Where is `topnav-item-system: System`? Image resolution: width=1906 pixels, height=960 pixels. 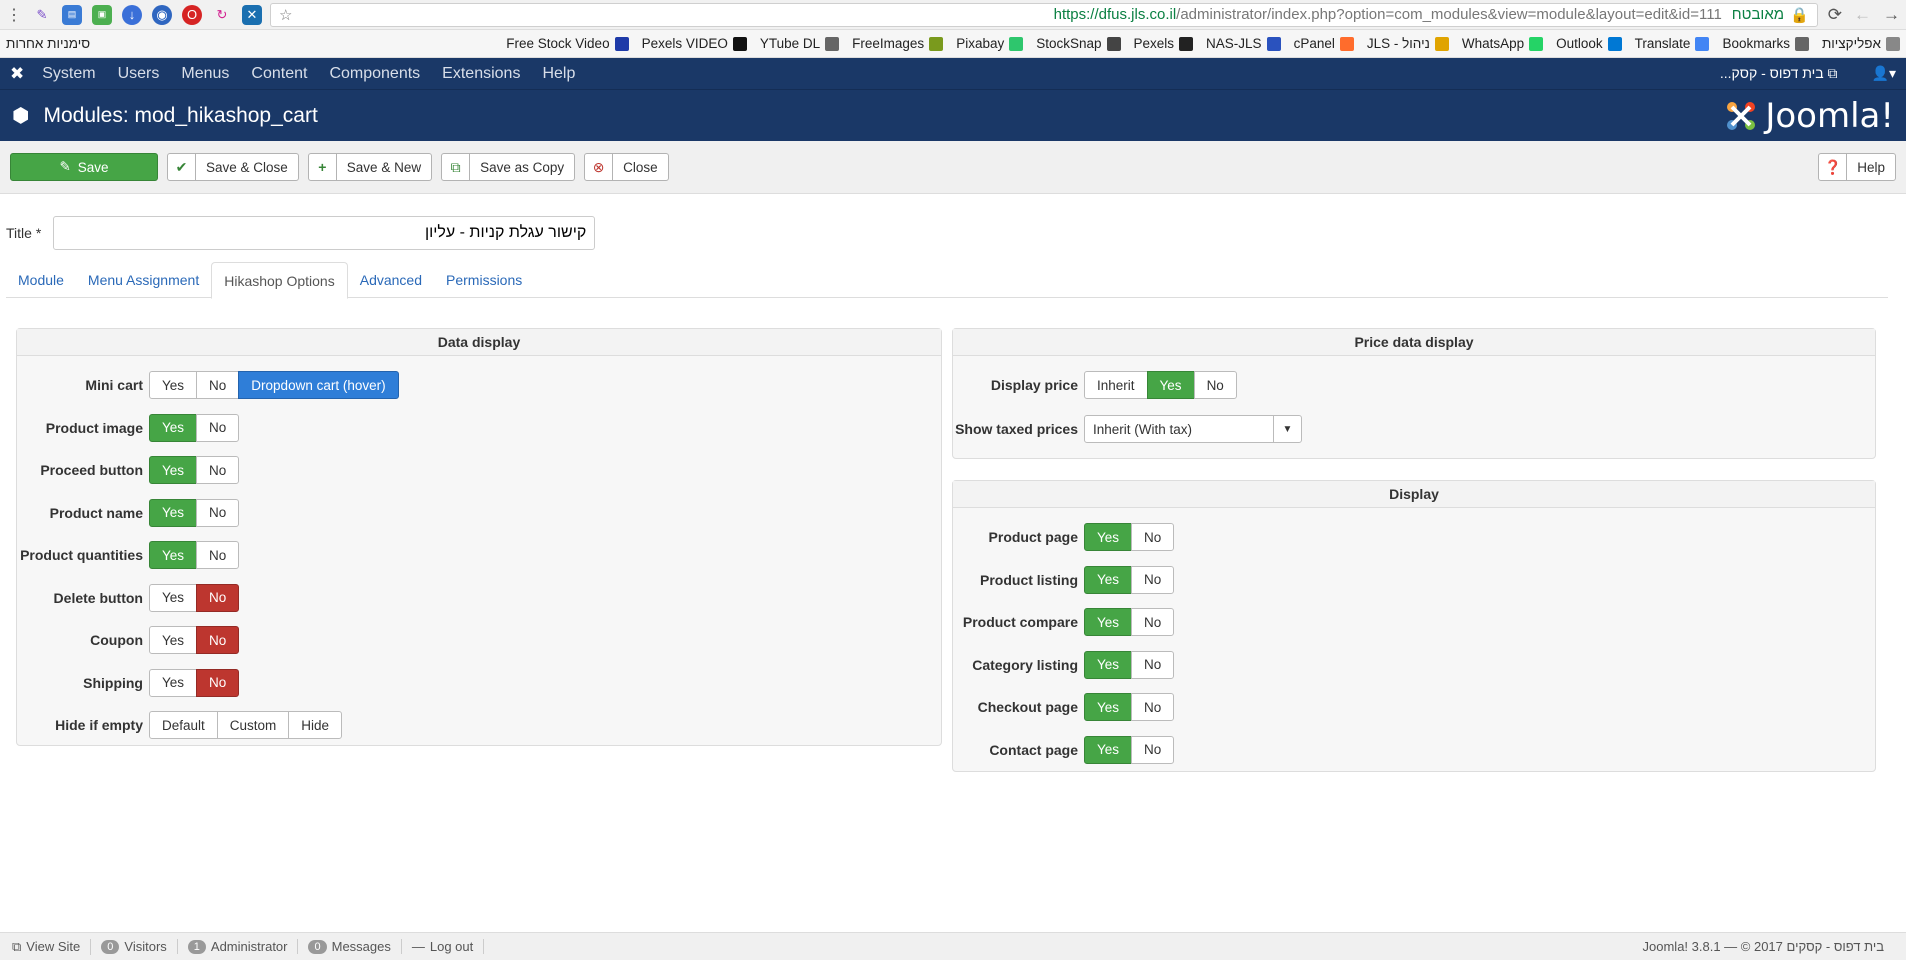
topnav-item-system: System is located at coordinates (68, 74).